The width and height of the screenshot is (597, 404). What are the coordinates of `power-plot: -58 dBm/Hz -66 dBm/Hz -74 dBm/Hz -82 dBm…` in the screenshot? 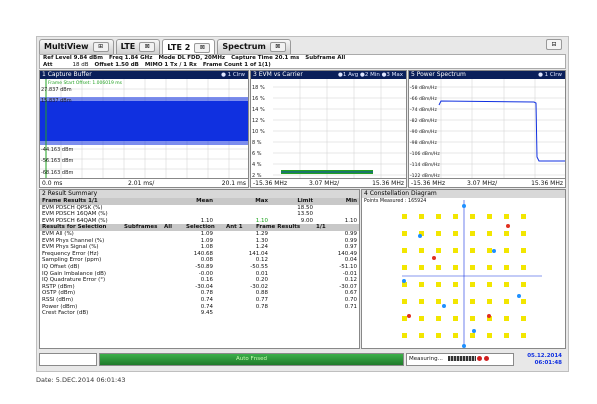 It's located at (487, 129).